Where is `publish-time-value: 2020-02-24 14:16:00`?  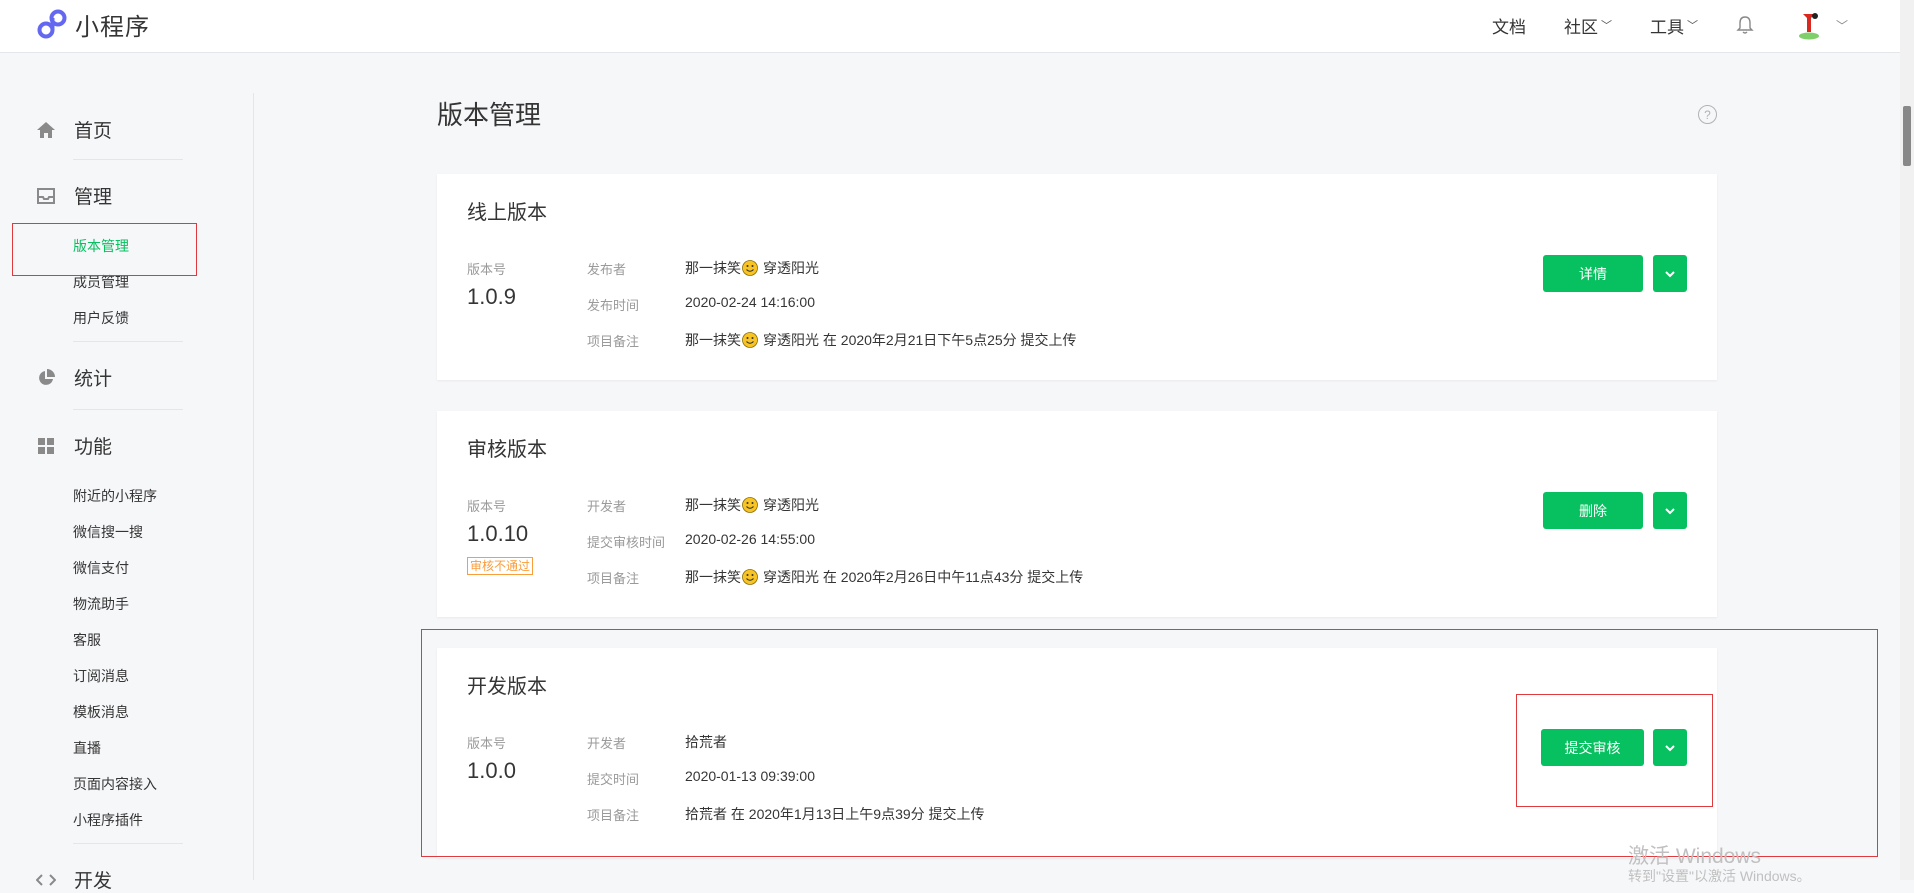 publish-time-value: 2020-02-24 14:16:00 is located at coordinates (750, 302).